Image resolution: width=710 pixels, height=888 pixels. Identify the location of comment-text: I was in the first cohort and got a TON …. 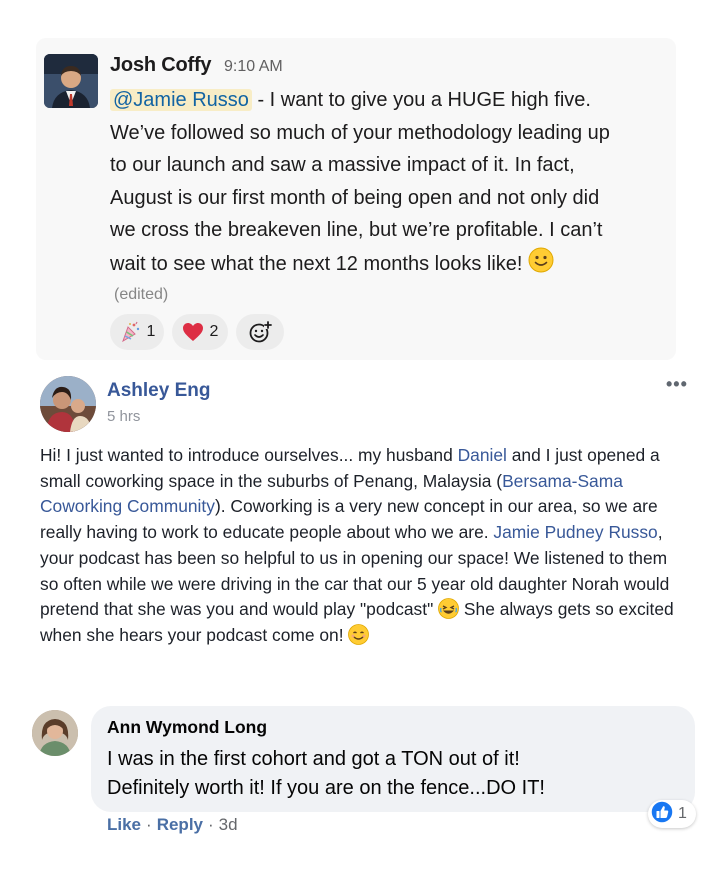
(397, 773).